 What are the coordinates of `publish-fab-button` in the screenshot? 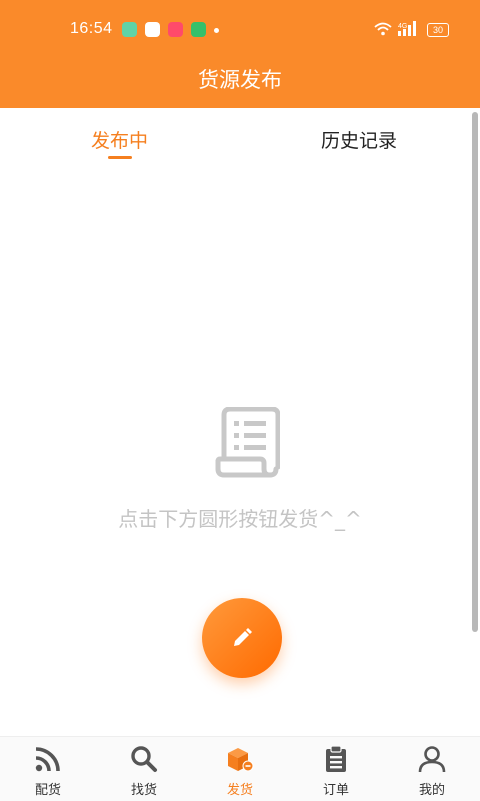 It's located at (242, 638).